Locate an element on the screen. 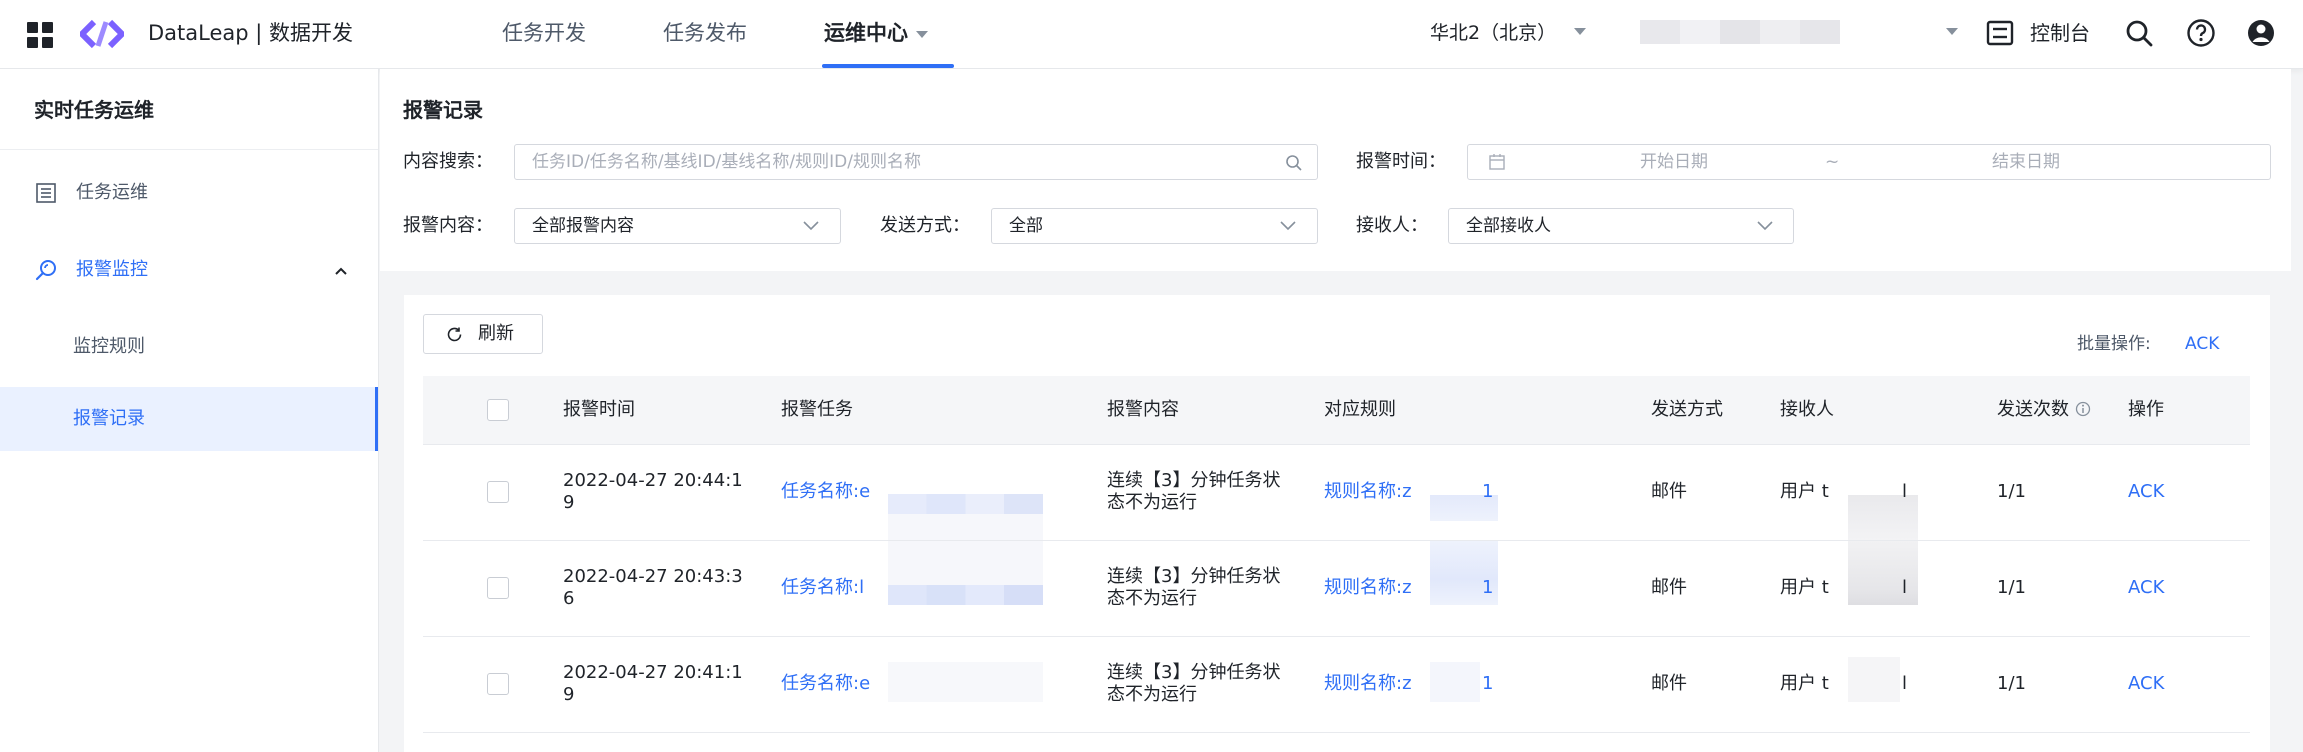 The image size is (2303, 752). help-icon is located at coordinates (2201, 33).